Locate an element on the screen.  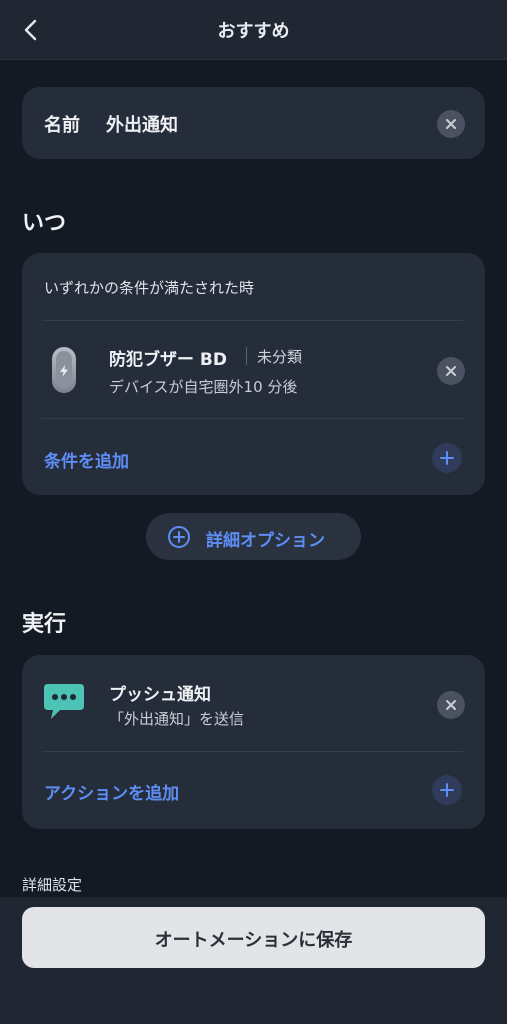
device-description: デバイスが自宅圏外10 分後 is located at coordinates (203, 387).